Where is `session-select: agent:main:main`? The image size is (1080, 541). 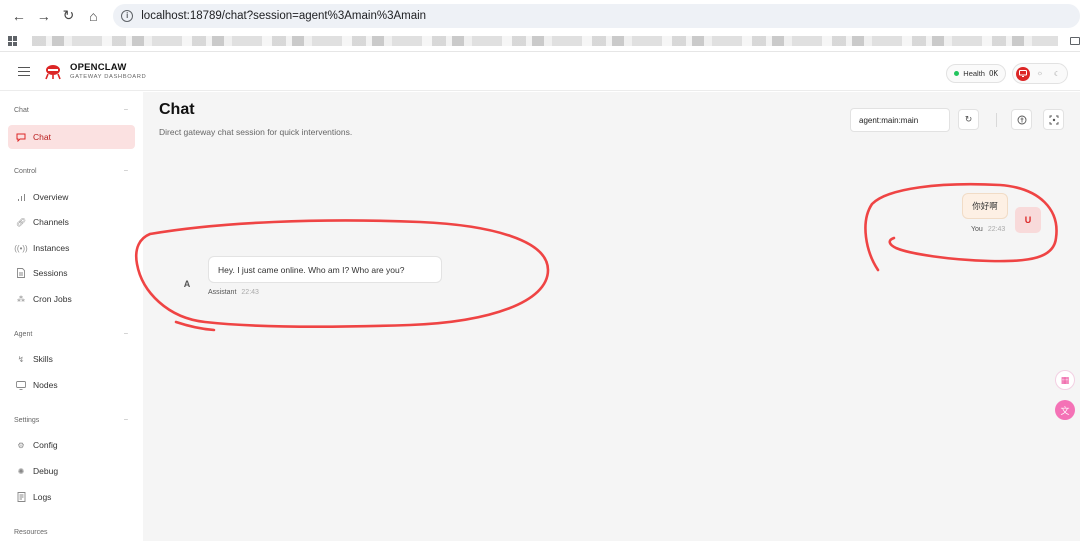 session-select: agent:main:main is located at coordinates (900, 120).